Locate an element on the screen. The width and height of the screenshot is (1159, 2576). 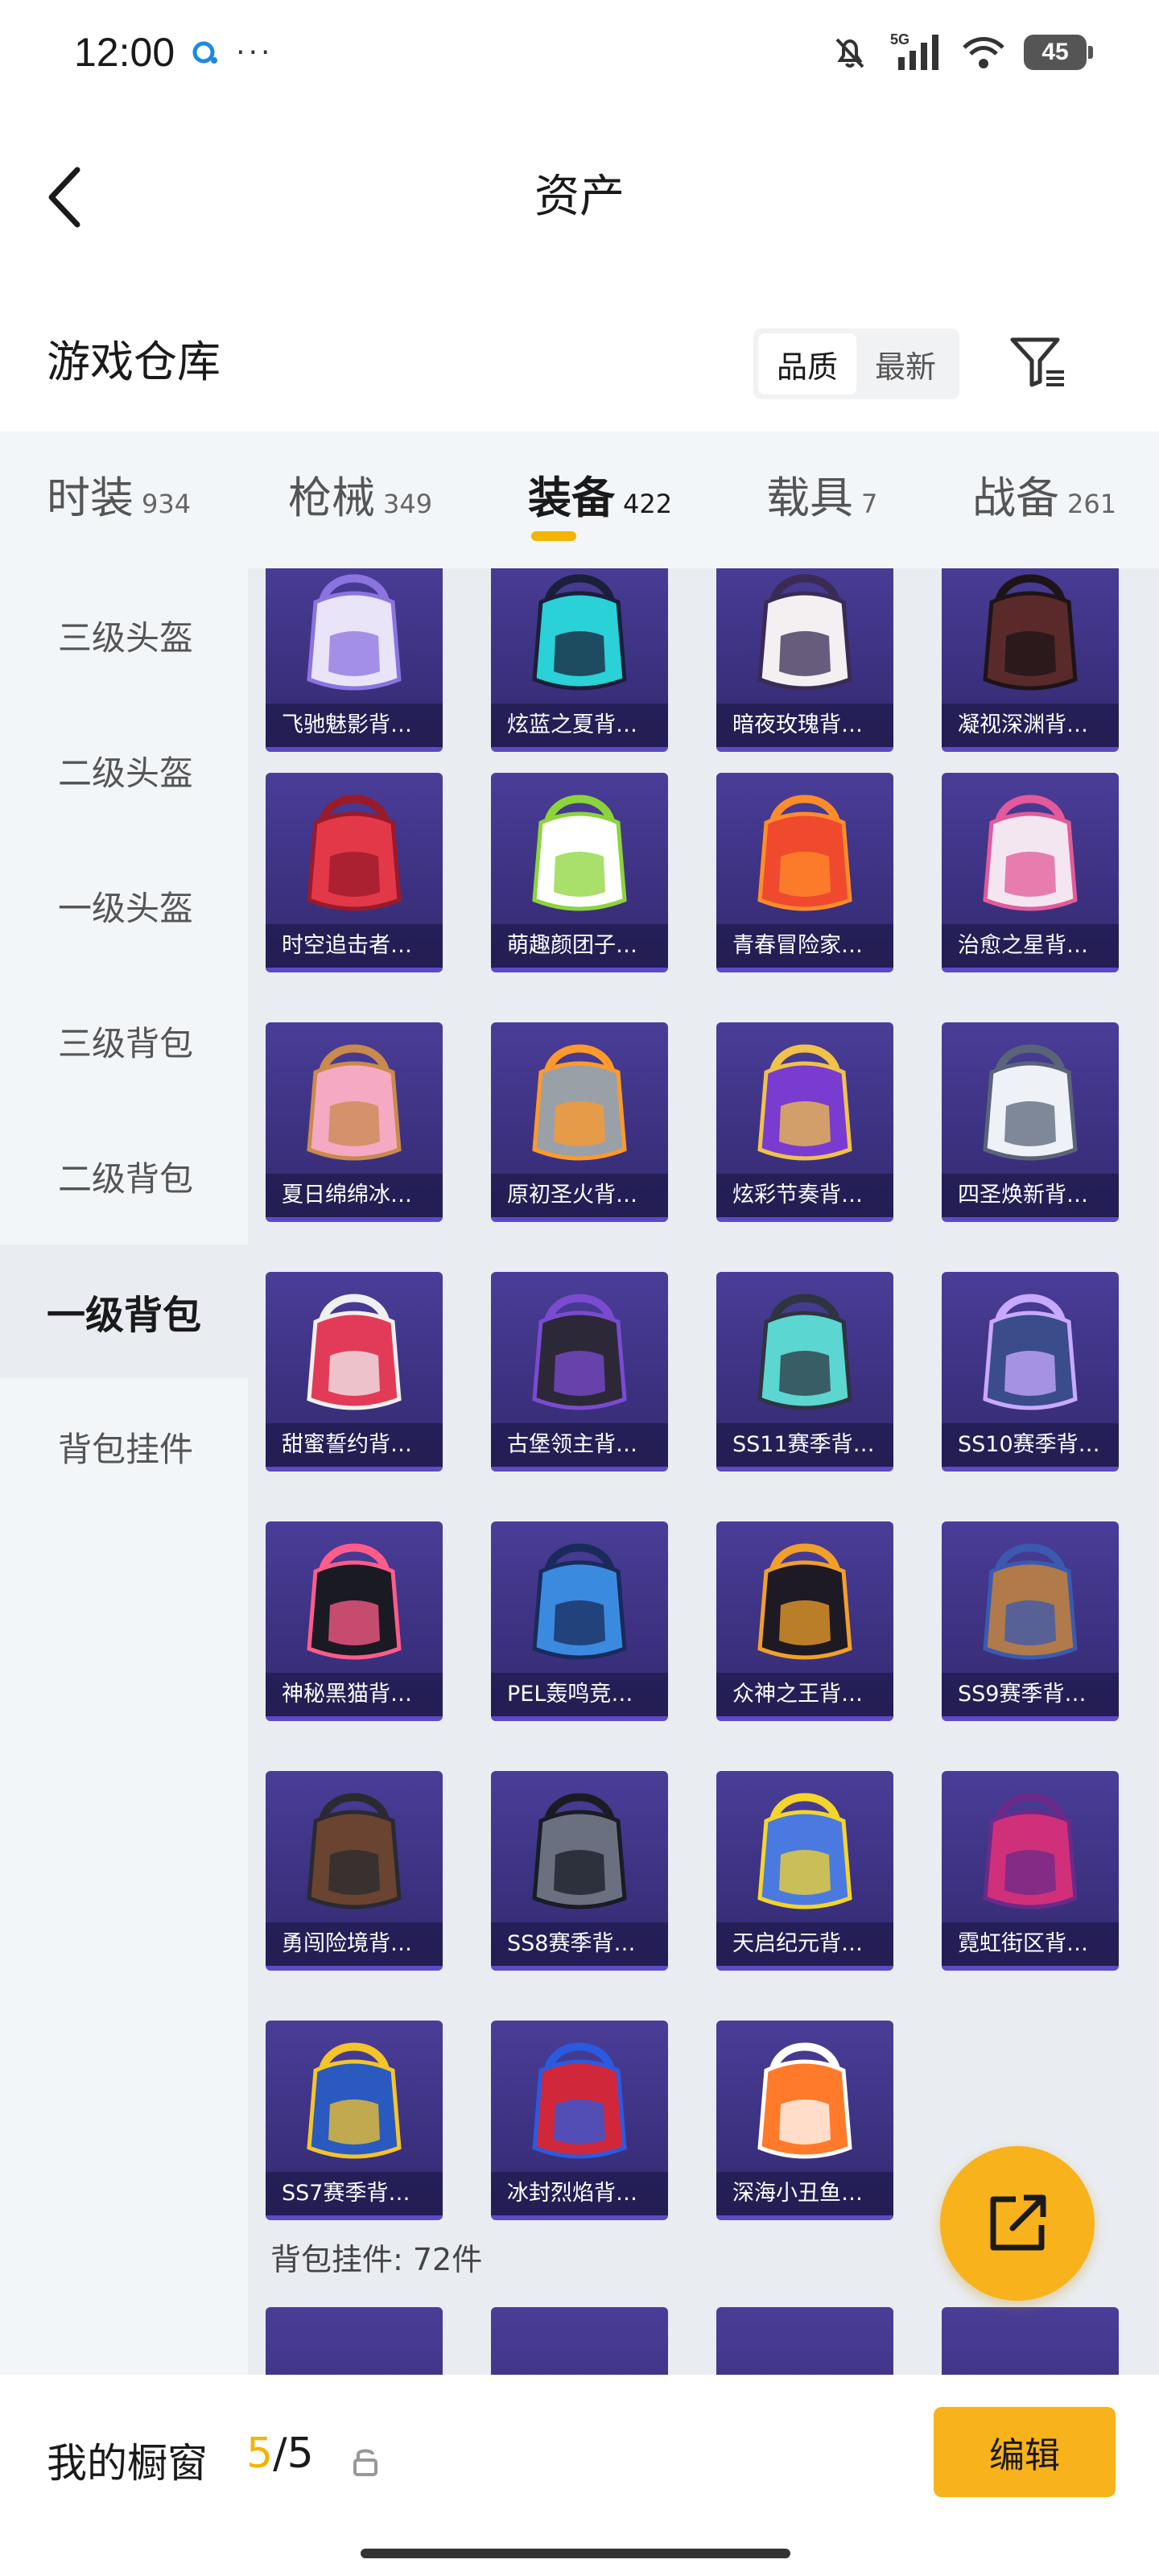
sidebar-item-helmet-3: 三级头盔 is located at coordinates (124, 635).